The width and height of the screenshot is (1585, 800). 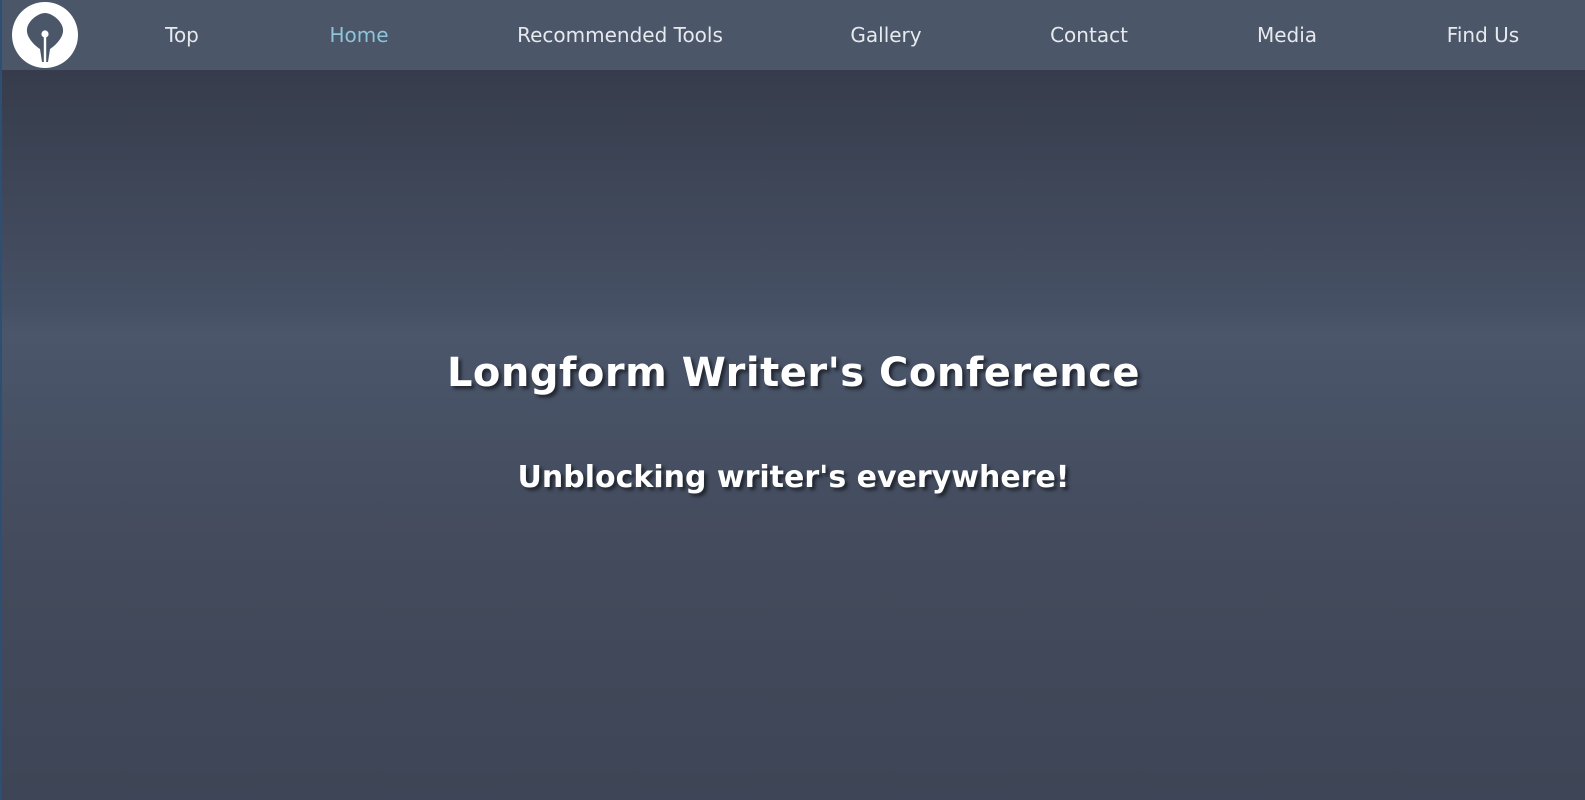 I want to click on nav-item-find-us: Find Us, so click(x=1483, y=35).